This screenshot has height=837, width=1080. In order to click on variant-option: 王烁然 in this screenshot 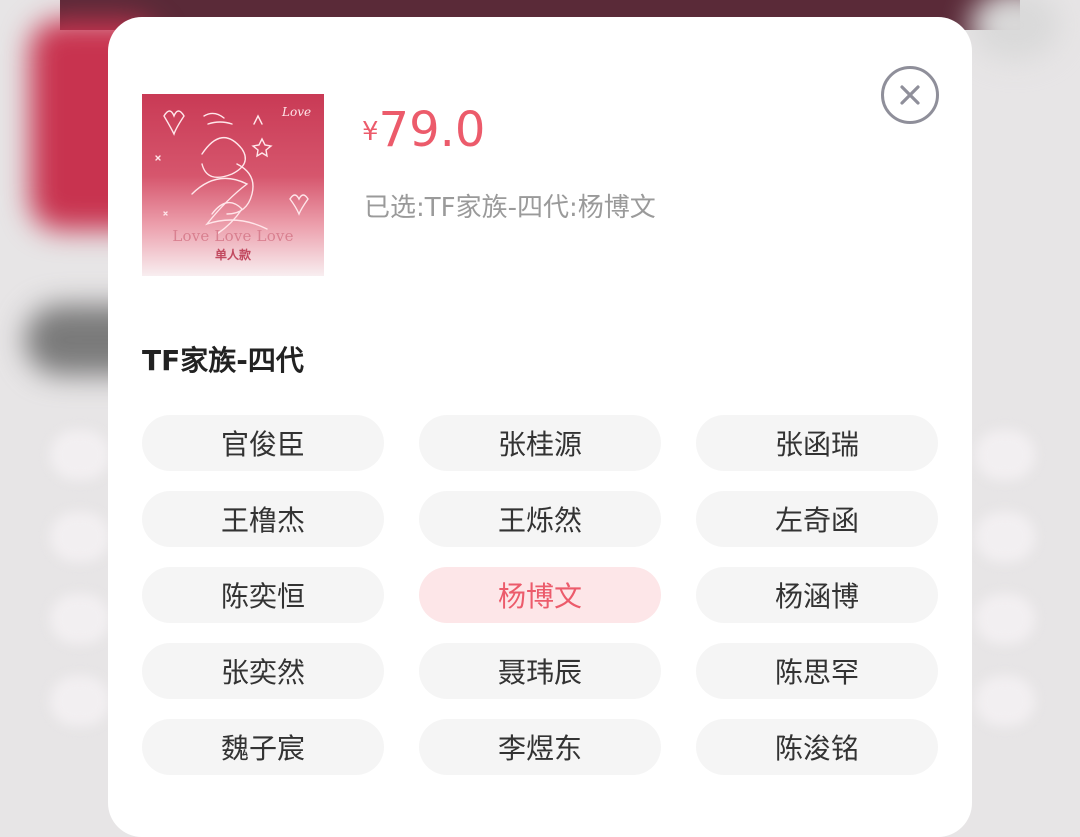, I will do `click(540, 519)`.